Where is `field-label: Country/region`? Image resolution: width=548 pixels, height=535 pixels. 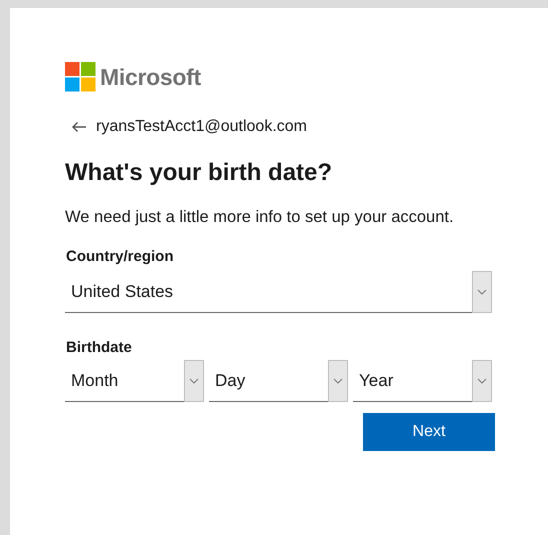
field-label: Country/region is located at coordinates (120, 256).